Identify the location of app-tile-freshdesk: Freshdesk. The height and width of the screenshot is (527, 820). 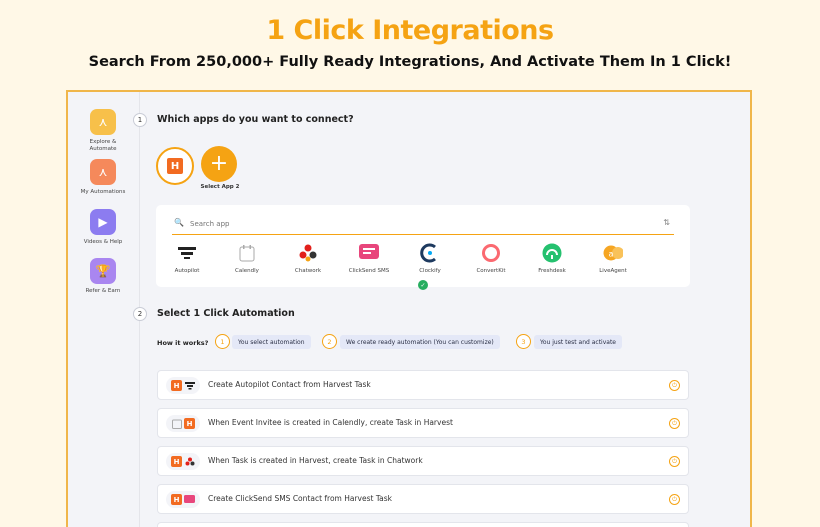
(552, 258).